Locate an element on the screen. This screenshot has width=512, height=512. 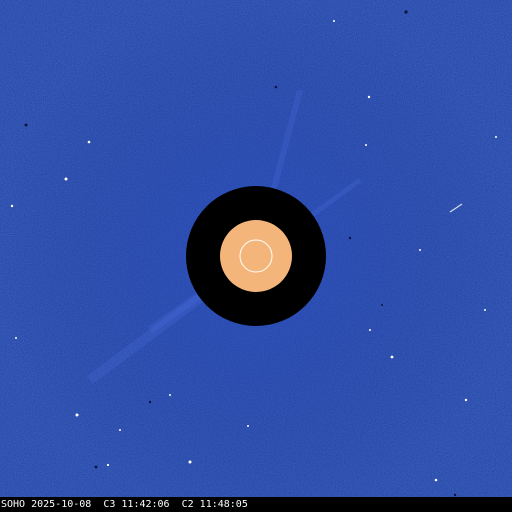
timestamp-caption: SOHO 2025-10-08 C3 11:42:06 C2 11:48:05 is located at coordinates (124, 504).